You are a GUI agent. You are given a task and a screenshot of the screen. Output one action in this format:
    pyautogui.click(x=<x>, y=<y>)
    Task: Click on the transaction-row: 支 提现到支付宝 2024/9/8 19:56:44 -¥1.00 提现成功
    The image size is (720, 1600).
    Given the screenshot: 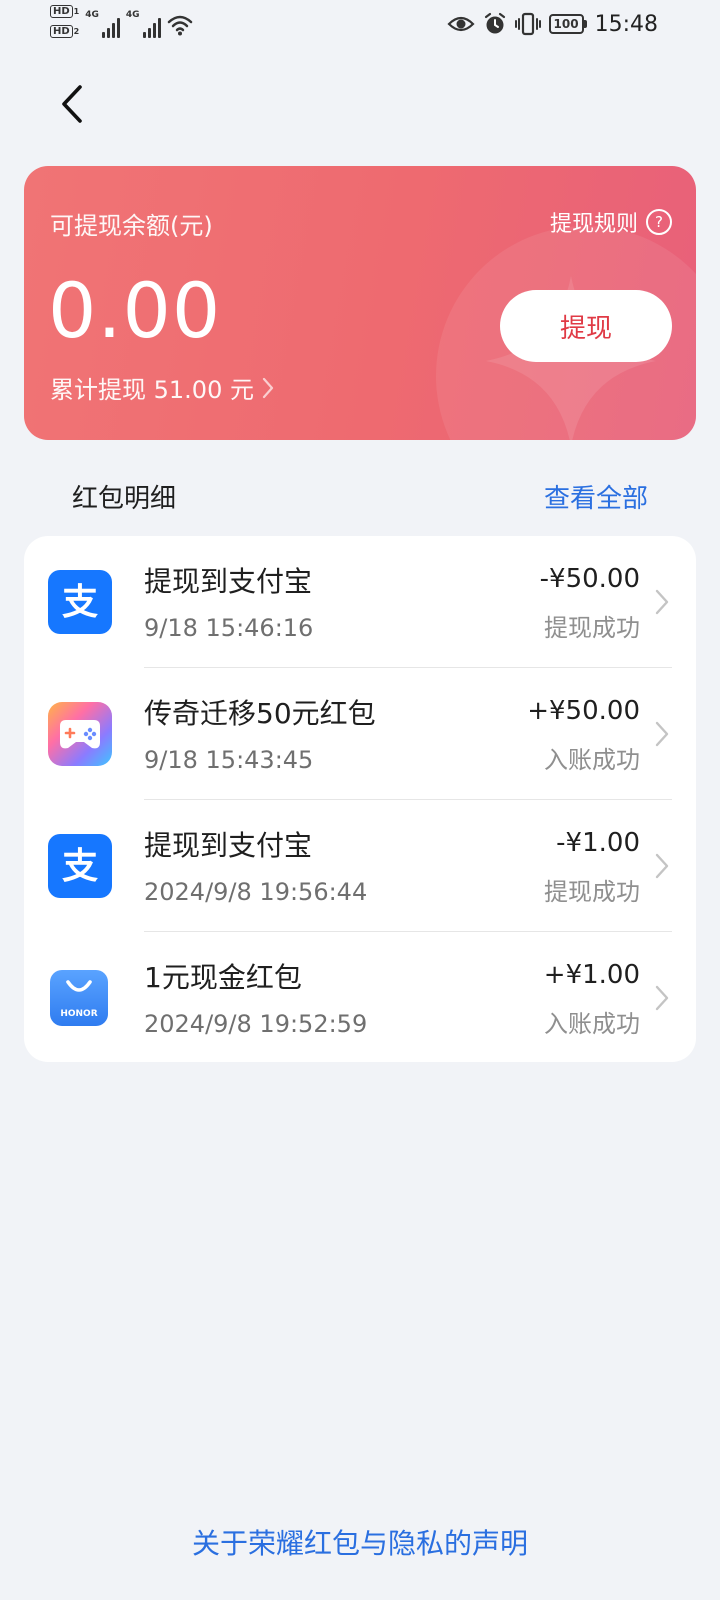 What is the action you would take?
    pyautogui.click(x=360, y=866)
    